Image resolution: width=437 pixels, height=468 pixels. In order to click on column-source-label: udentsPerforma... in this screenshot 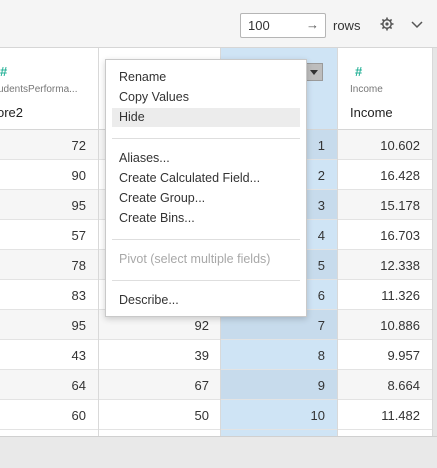, I will do `click(39, 89)`.